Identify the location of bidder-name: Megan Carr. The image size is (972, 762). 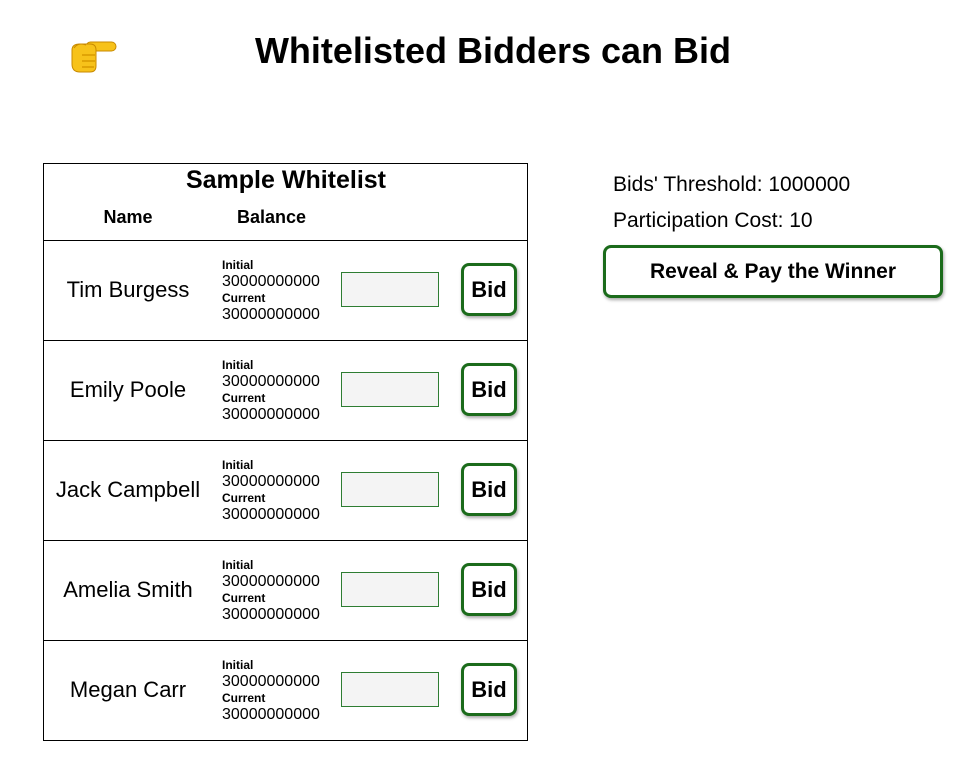
(128, 689).